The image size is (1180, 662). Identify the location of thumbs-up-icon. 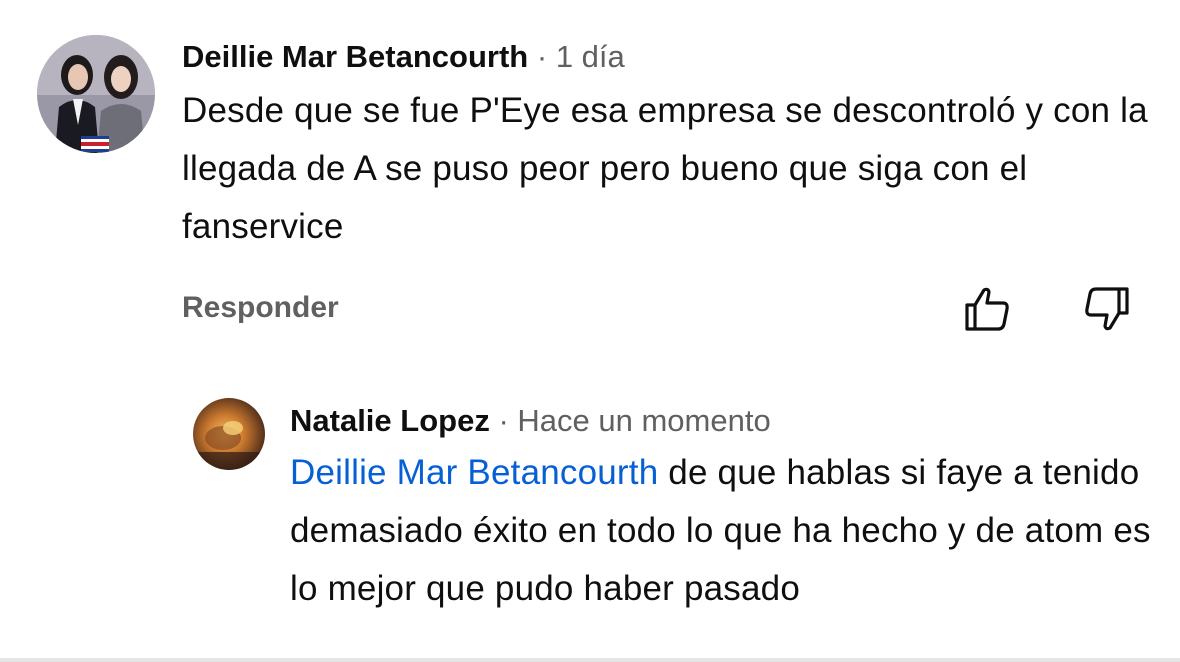
(987, 309).